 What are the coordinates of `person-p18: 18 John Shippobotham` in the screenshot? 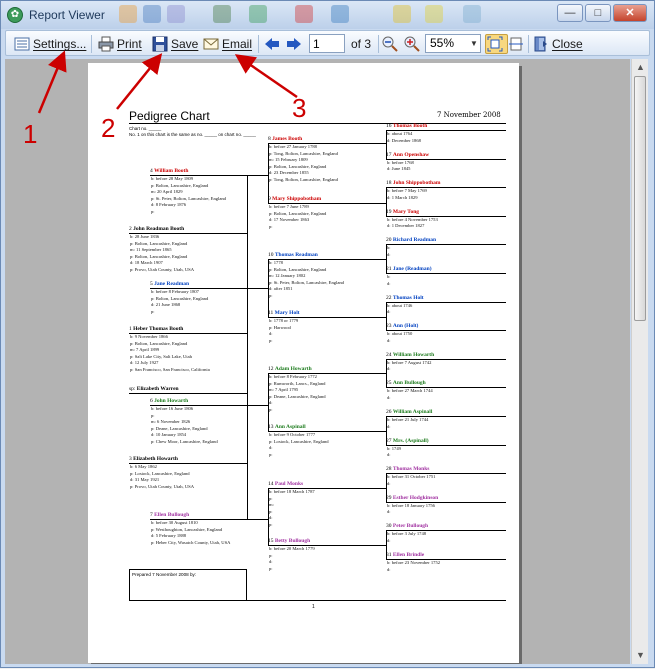 It's located at (413, 183).